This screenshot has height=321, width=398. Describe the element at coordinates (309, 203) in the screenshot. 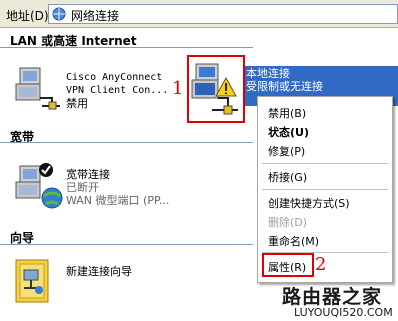

I see `menu-item-create-shortcut: 创建快捷方式(S)` at that location.